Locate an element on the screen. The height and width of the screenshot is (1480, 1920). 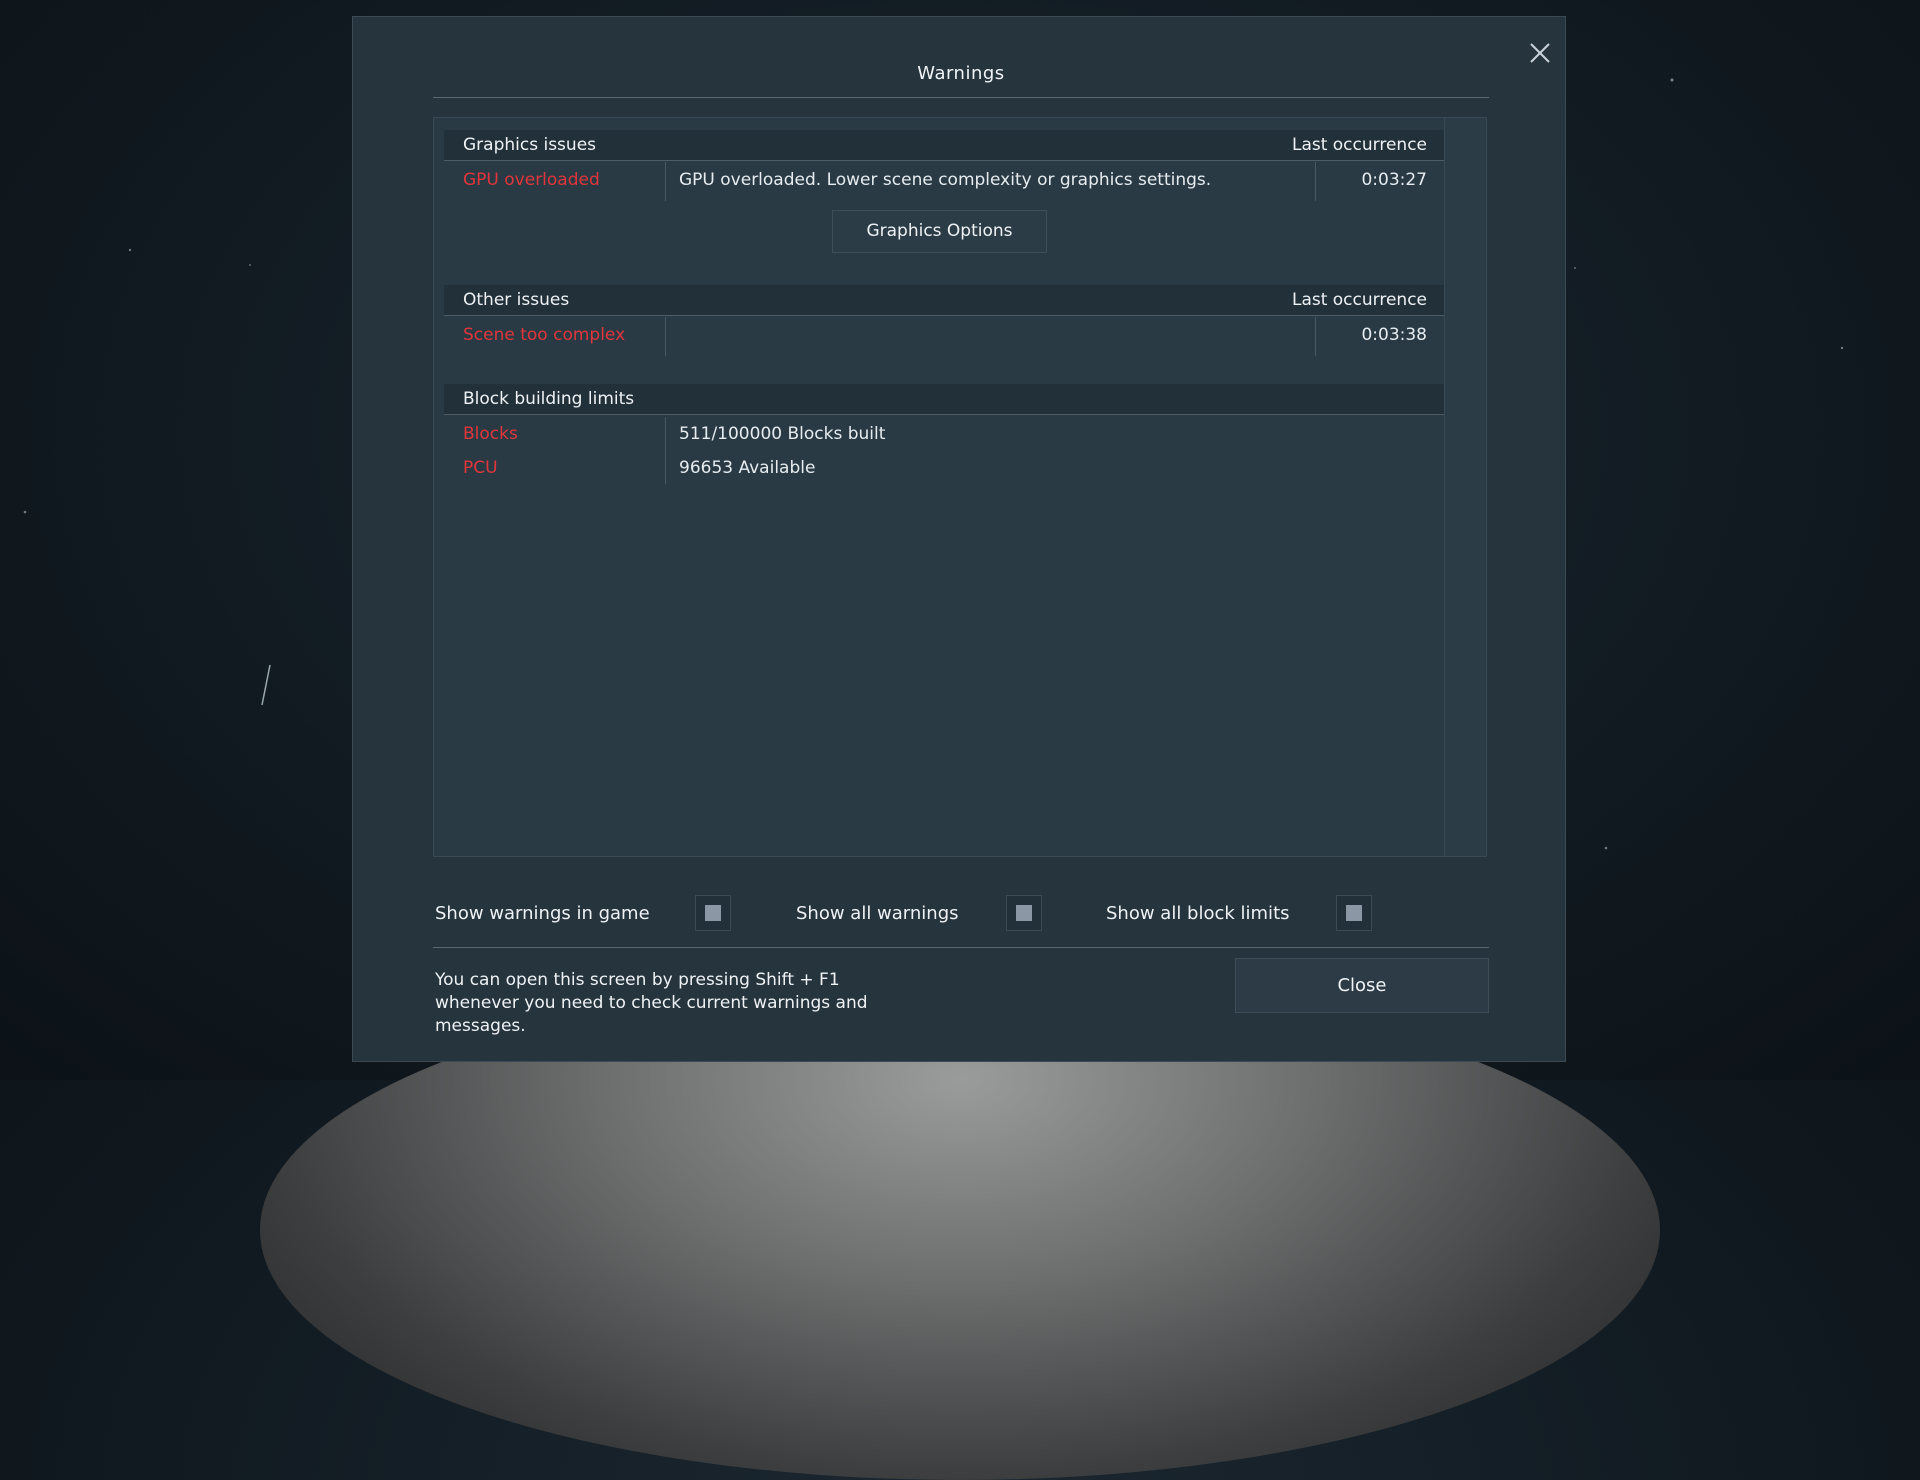
close-icon is located at coordinates (1540, 53).